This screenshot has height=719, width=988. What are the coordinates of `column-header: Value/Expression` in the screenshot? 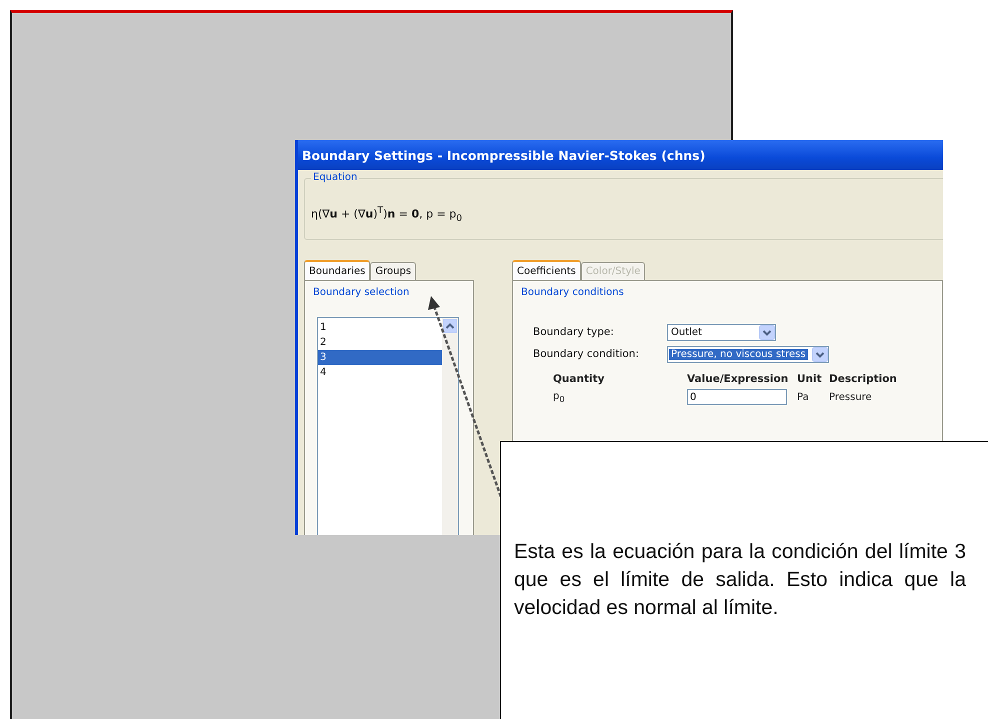 It's located at (738, 379).